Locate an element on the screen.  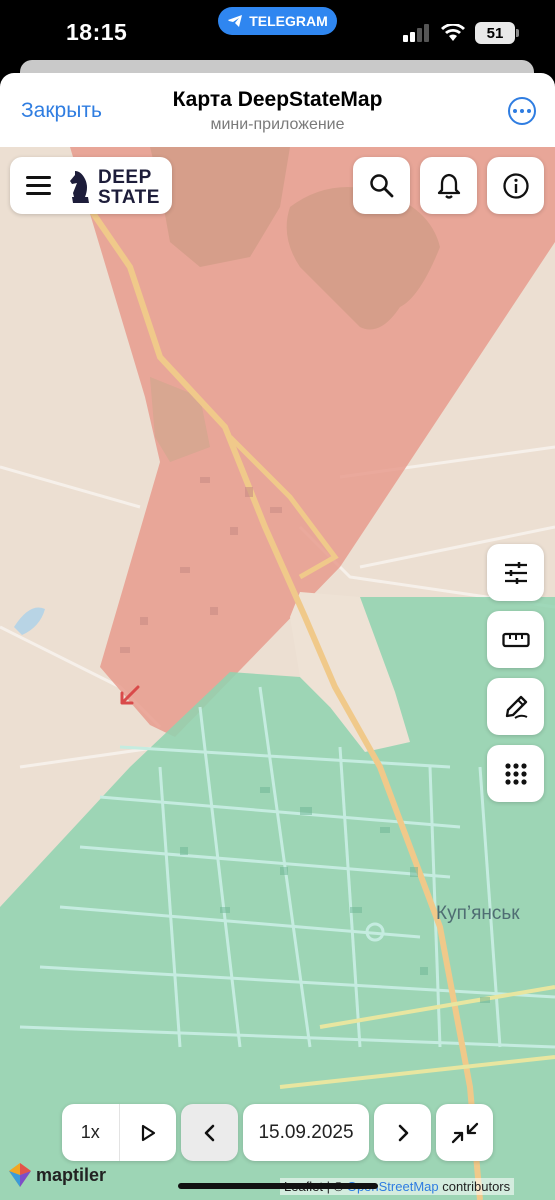
sliders-icon is located at coordinates (515, 572).